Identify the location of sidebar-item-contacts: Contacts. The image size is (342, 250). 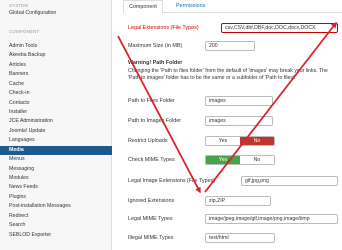
(56, 103).